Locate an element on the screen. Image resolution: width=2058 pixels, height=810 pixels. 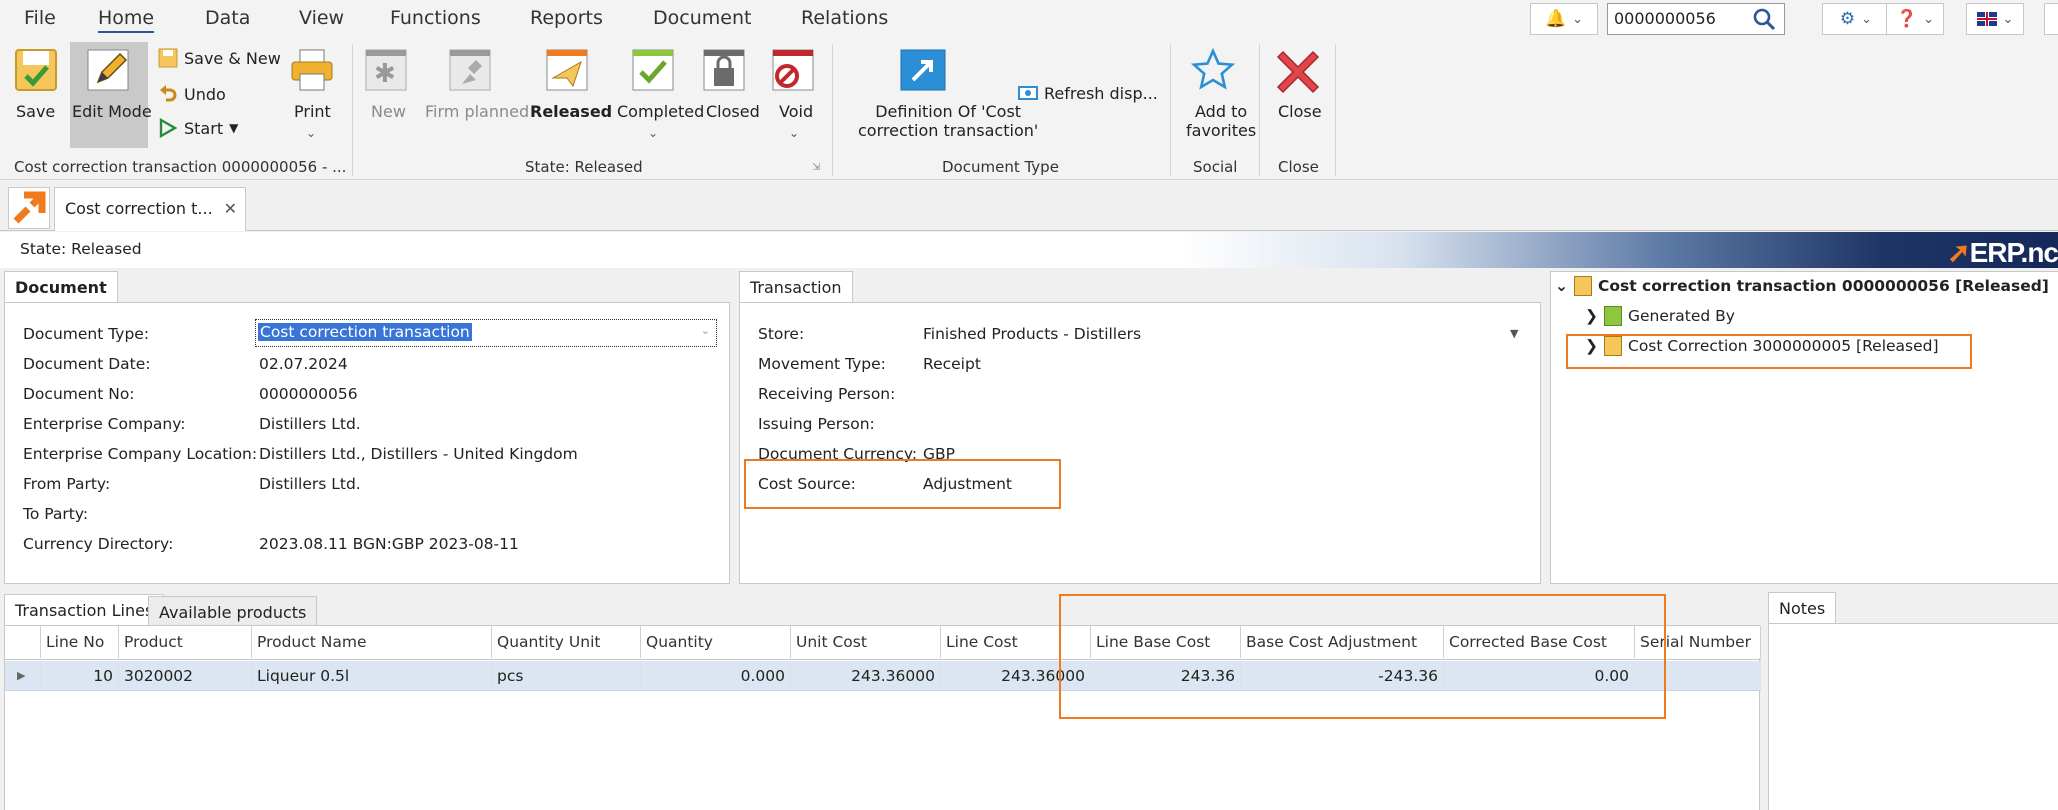
document-type-combo: Cost correction transaction ⌄ is located at coordinates (486, 333).